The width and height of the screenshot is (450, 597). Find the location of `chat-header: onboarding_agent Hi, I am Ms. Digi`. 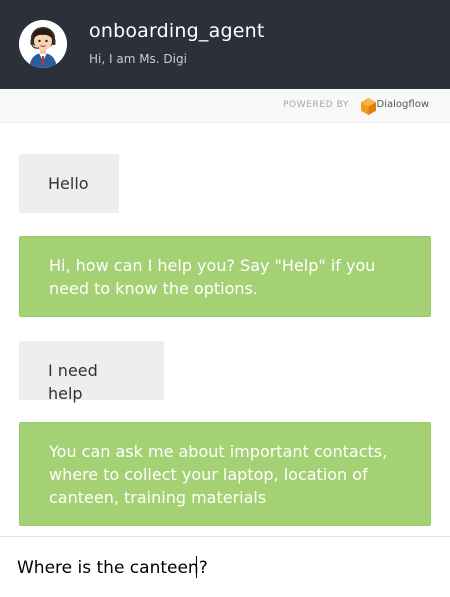

chat-header: onboarding_agent Hi, I am Ms. Digi is located at coordinates (225, 44).